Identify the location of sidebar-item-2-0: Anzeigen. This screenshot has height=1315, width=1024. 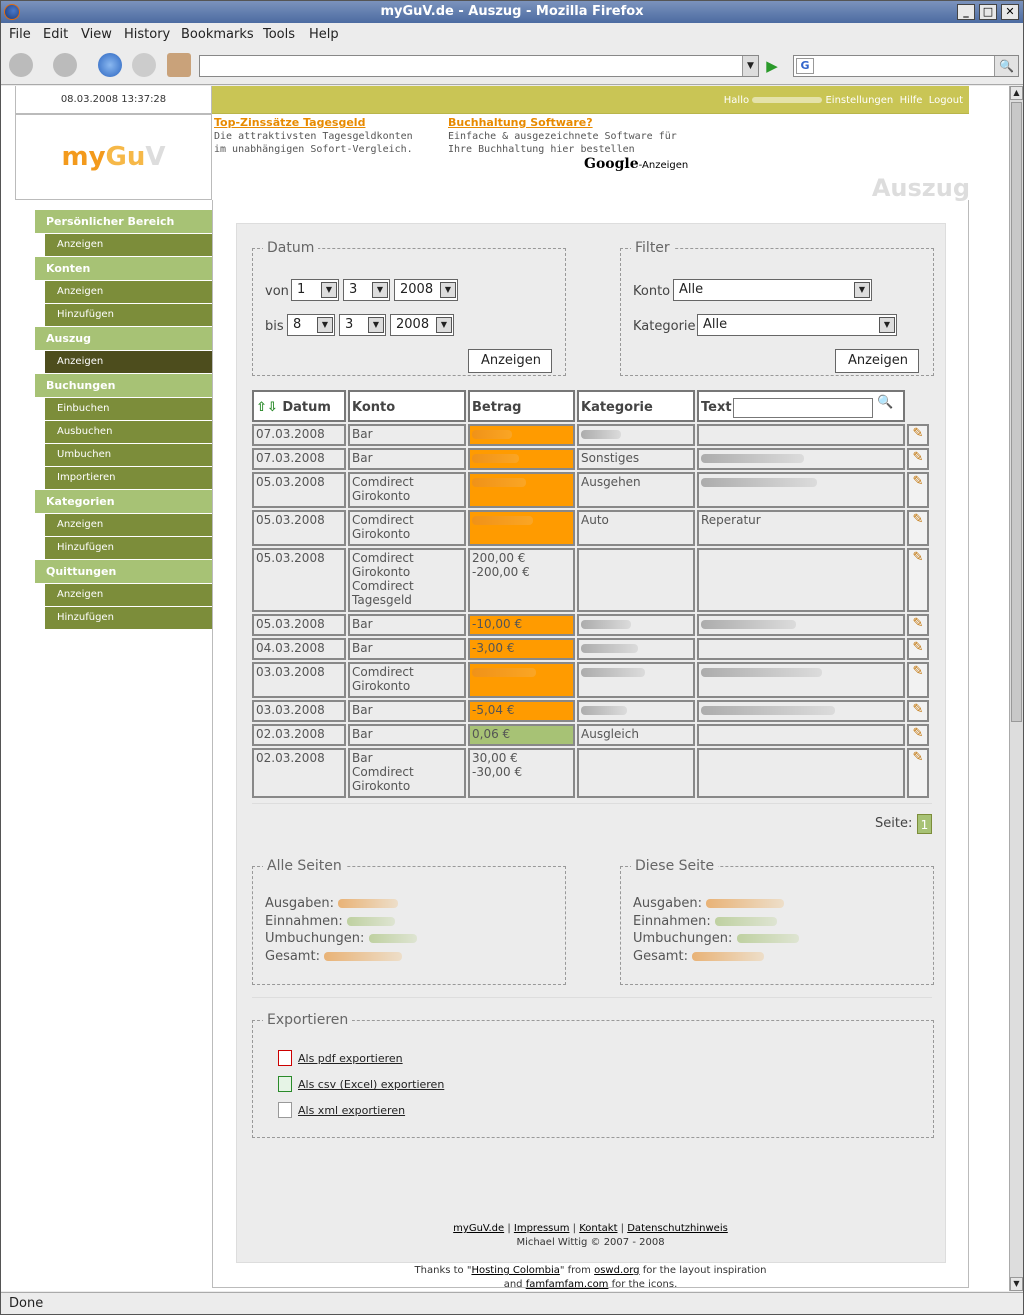
(128, 362).